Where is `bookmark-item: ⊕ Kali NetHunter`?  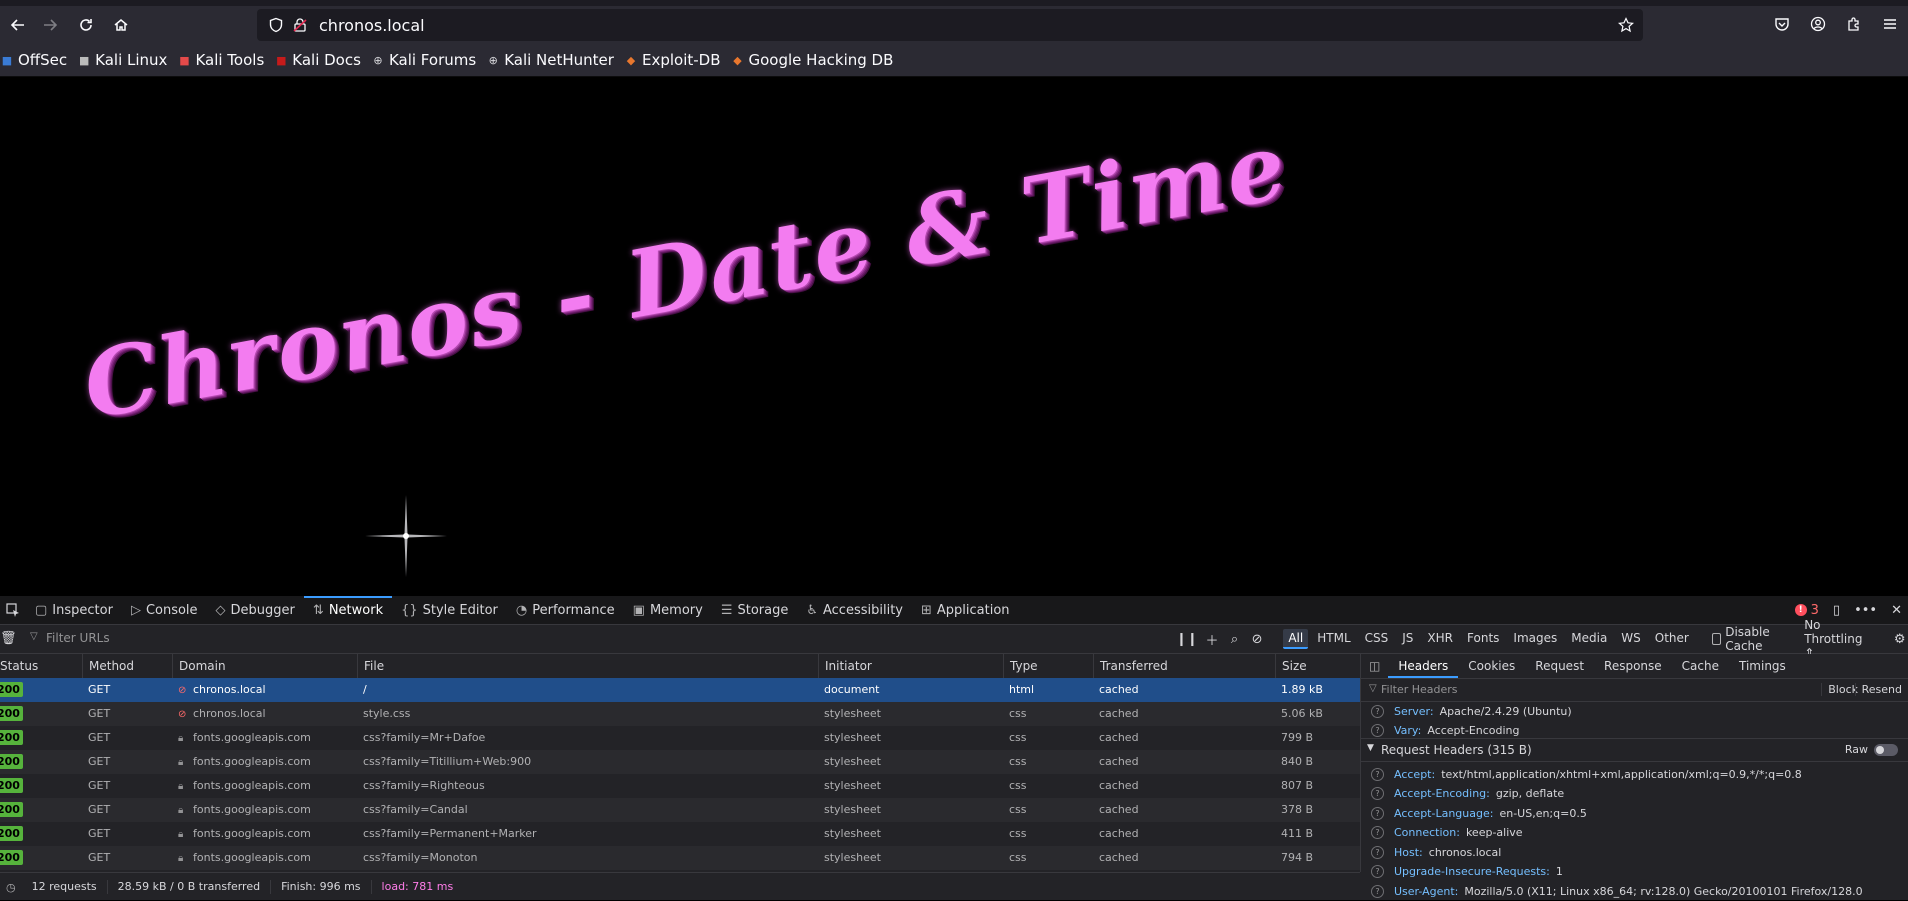 bookmark-item: ⊕ Kali NetHunter is located at coordinates (553, 60).